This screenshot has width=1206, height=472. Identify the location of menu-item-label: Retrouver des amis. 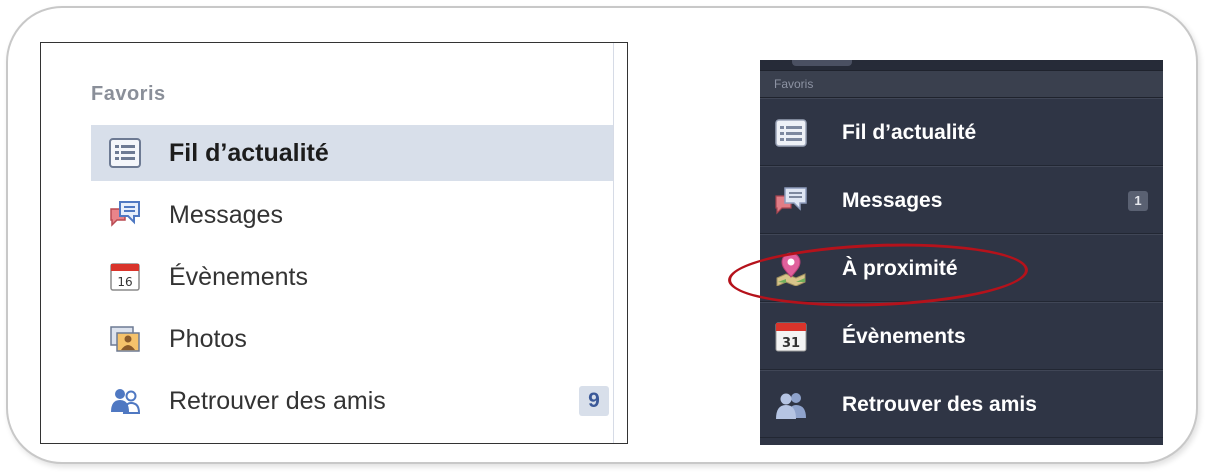
(939, 404).